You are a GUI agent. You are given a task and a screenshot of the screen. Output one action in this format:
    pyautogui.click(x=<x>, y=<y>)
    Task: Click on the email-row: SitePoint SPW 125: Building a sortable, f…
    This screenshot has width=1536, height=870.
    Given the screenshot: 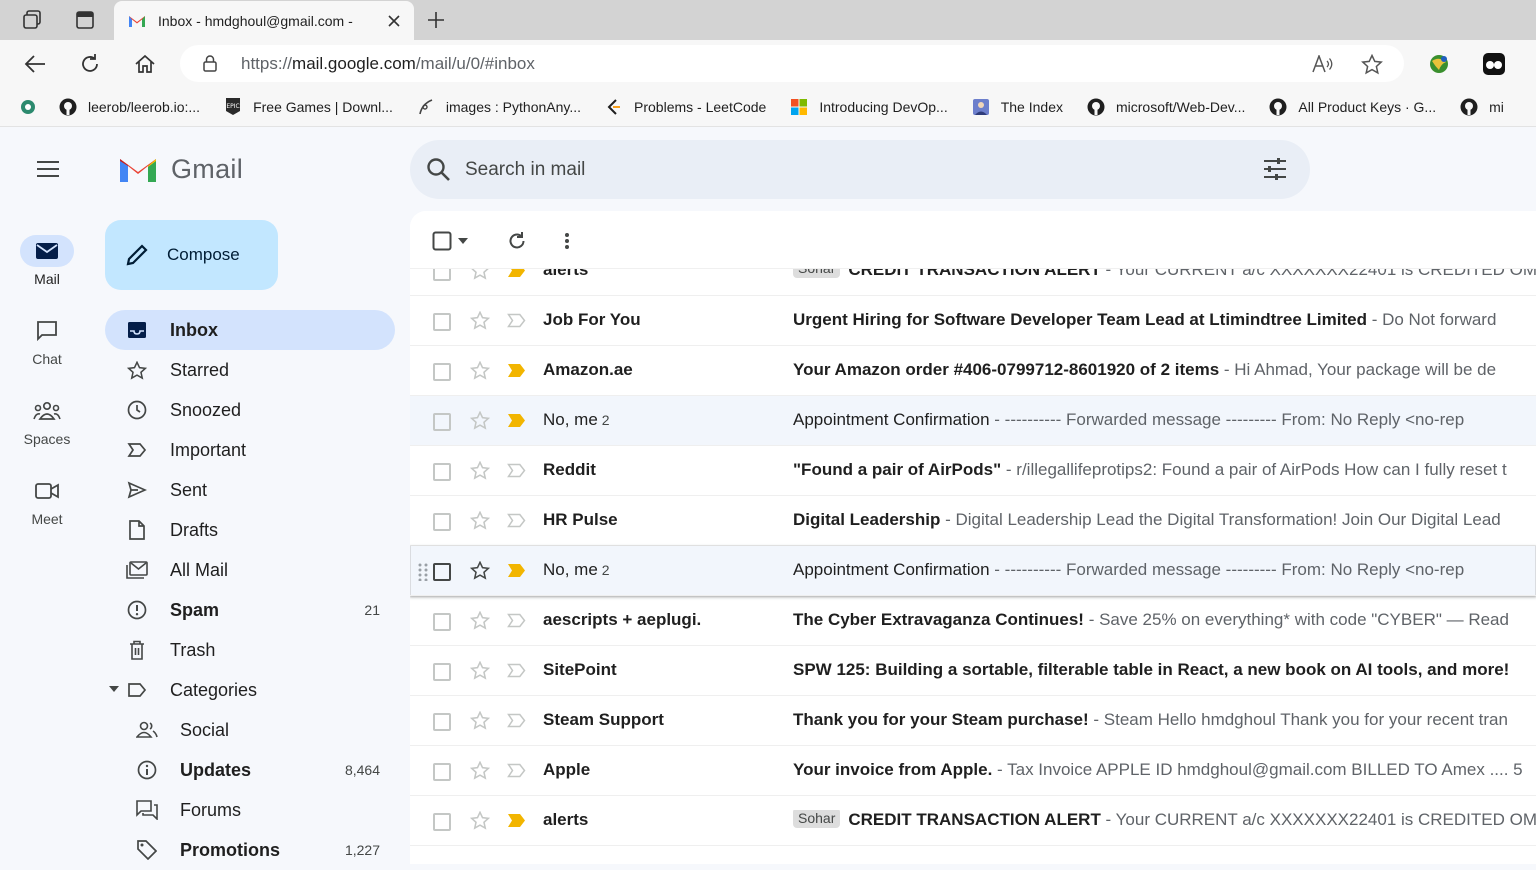 What is the action you would take?
    pyautogui.click(x=973, y=671)
    